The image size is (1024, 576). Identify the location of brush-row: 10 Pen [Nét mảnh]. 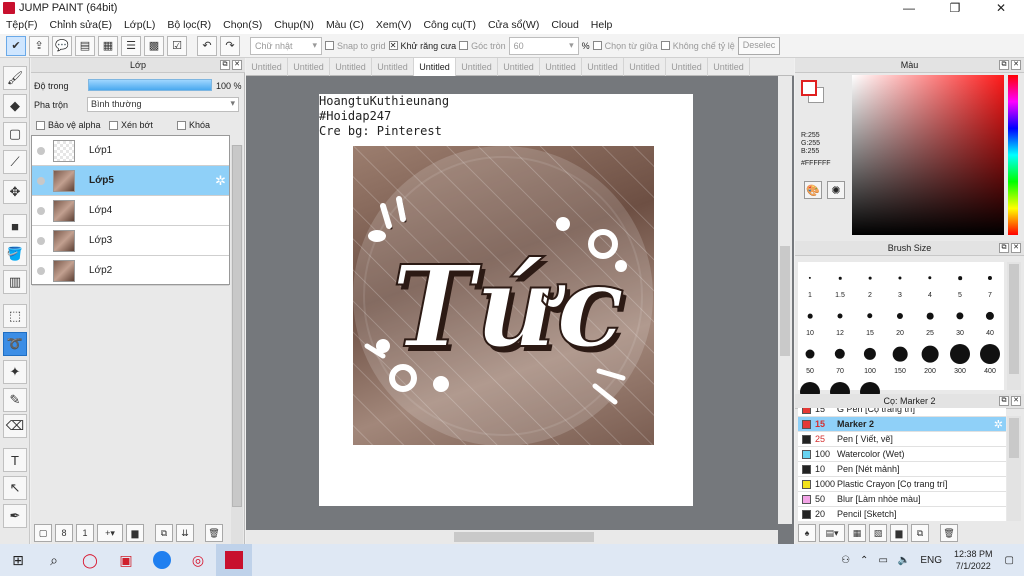
(902, 469).